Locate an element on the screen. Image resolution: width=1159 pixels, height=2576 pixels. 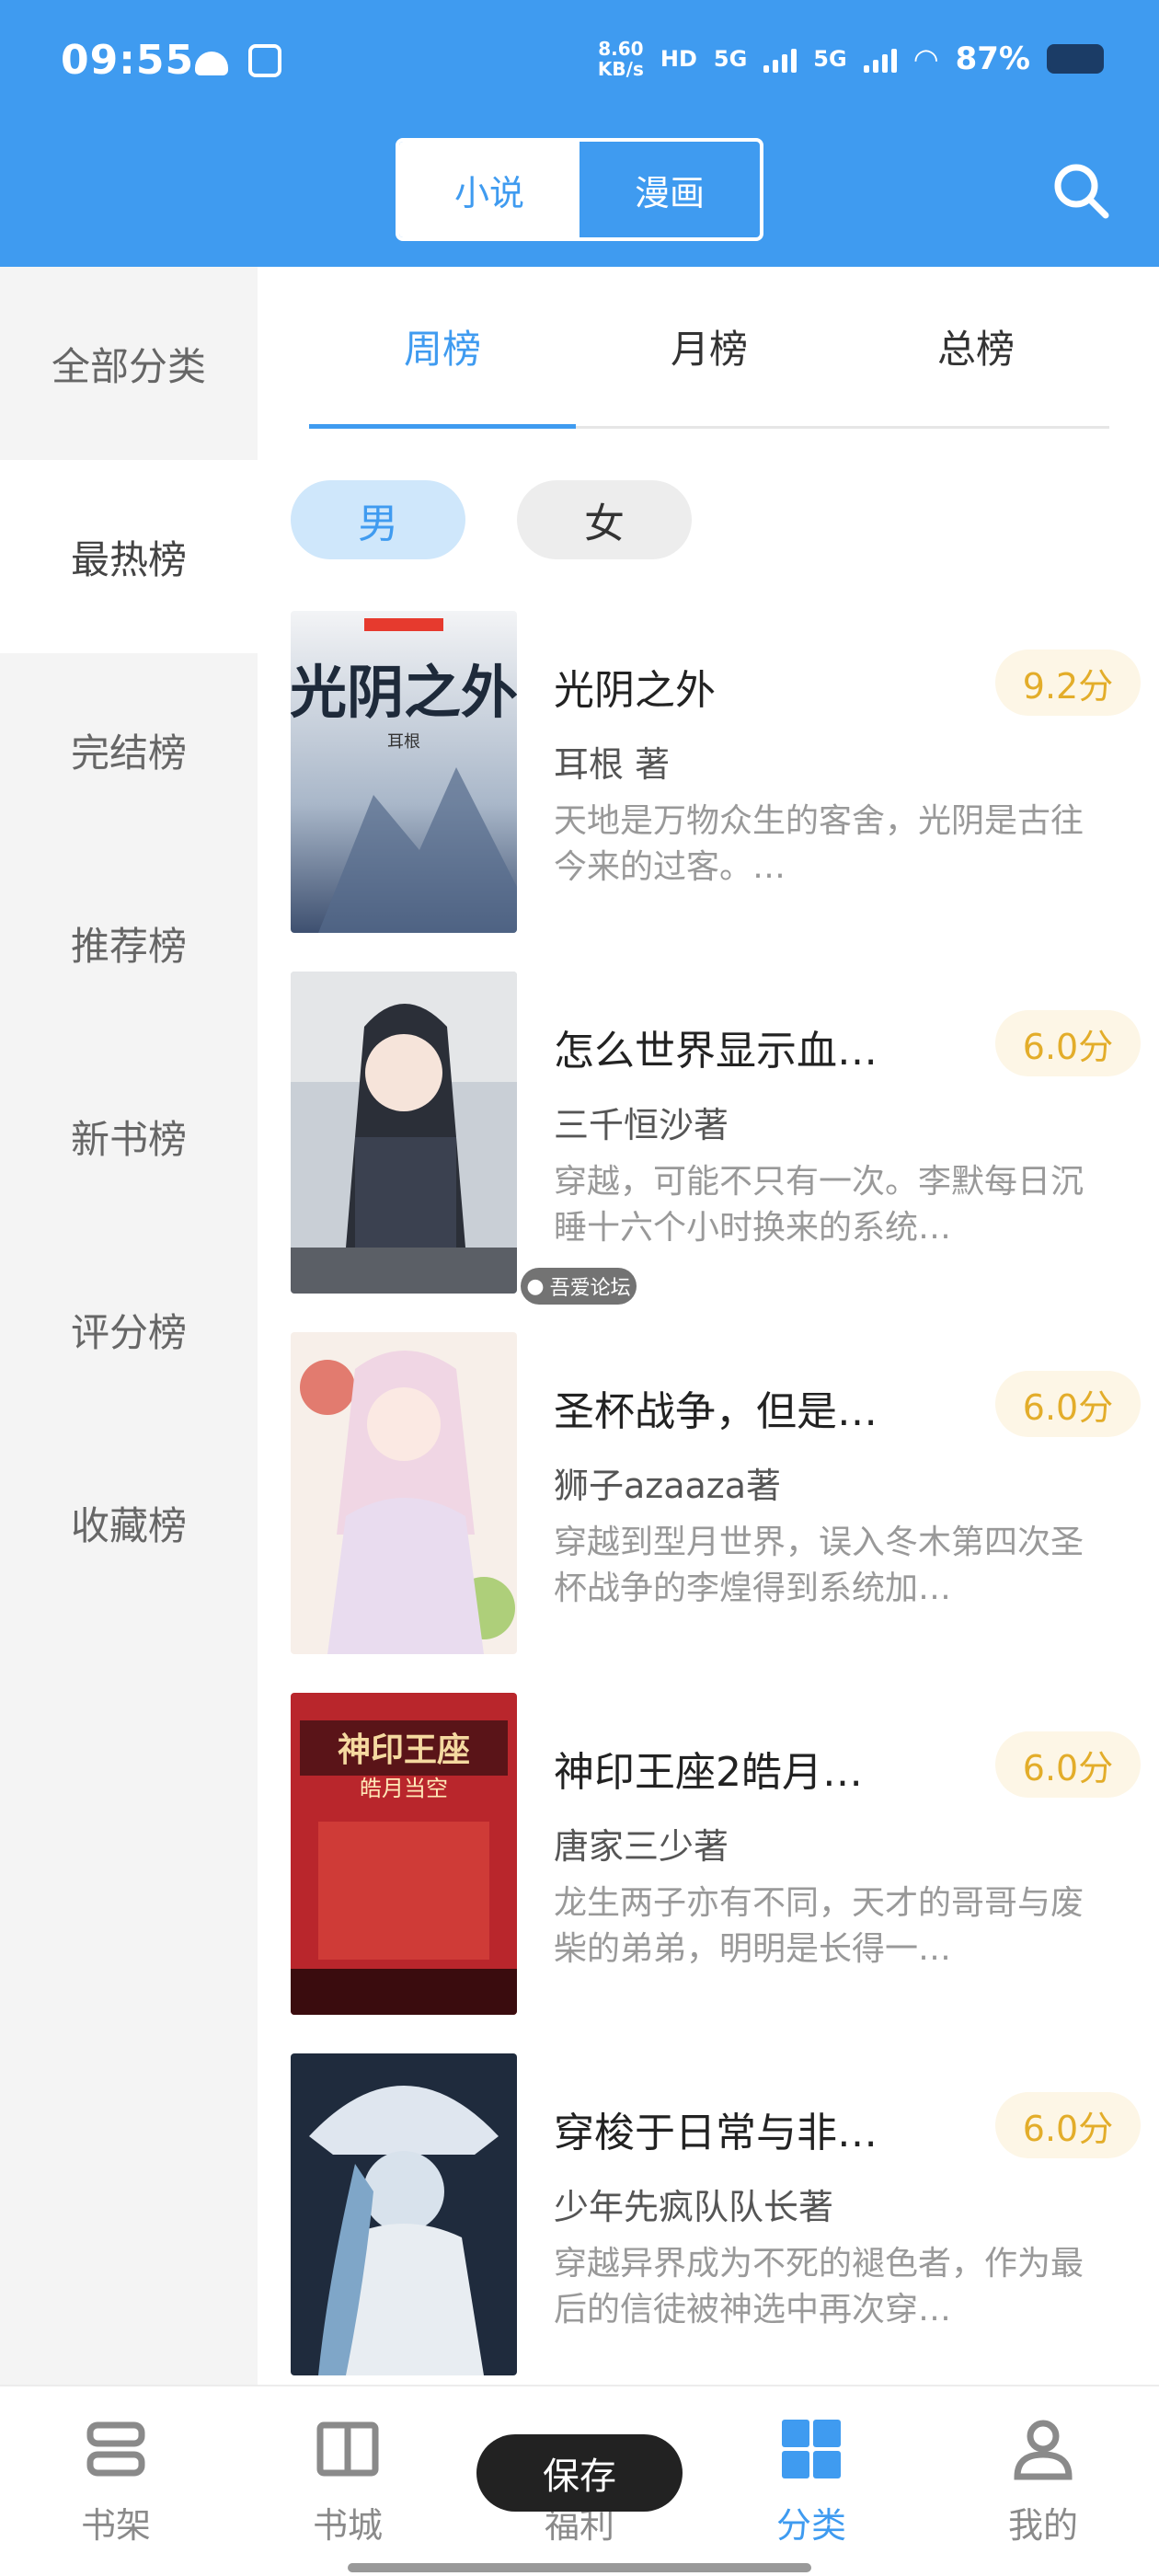
status-indicators: 8.60 KB/s HD 5G 5G ◠ 87% is located at coordinates (851, 59).